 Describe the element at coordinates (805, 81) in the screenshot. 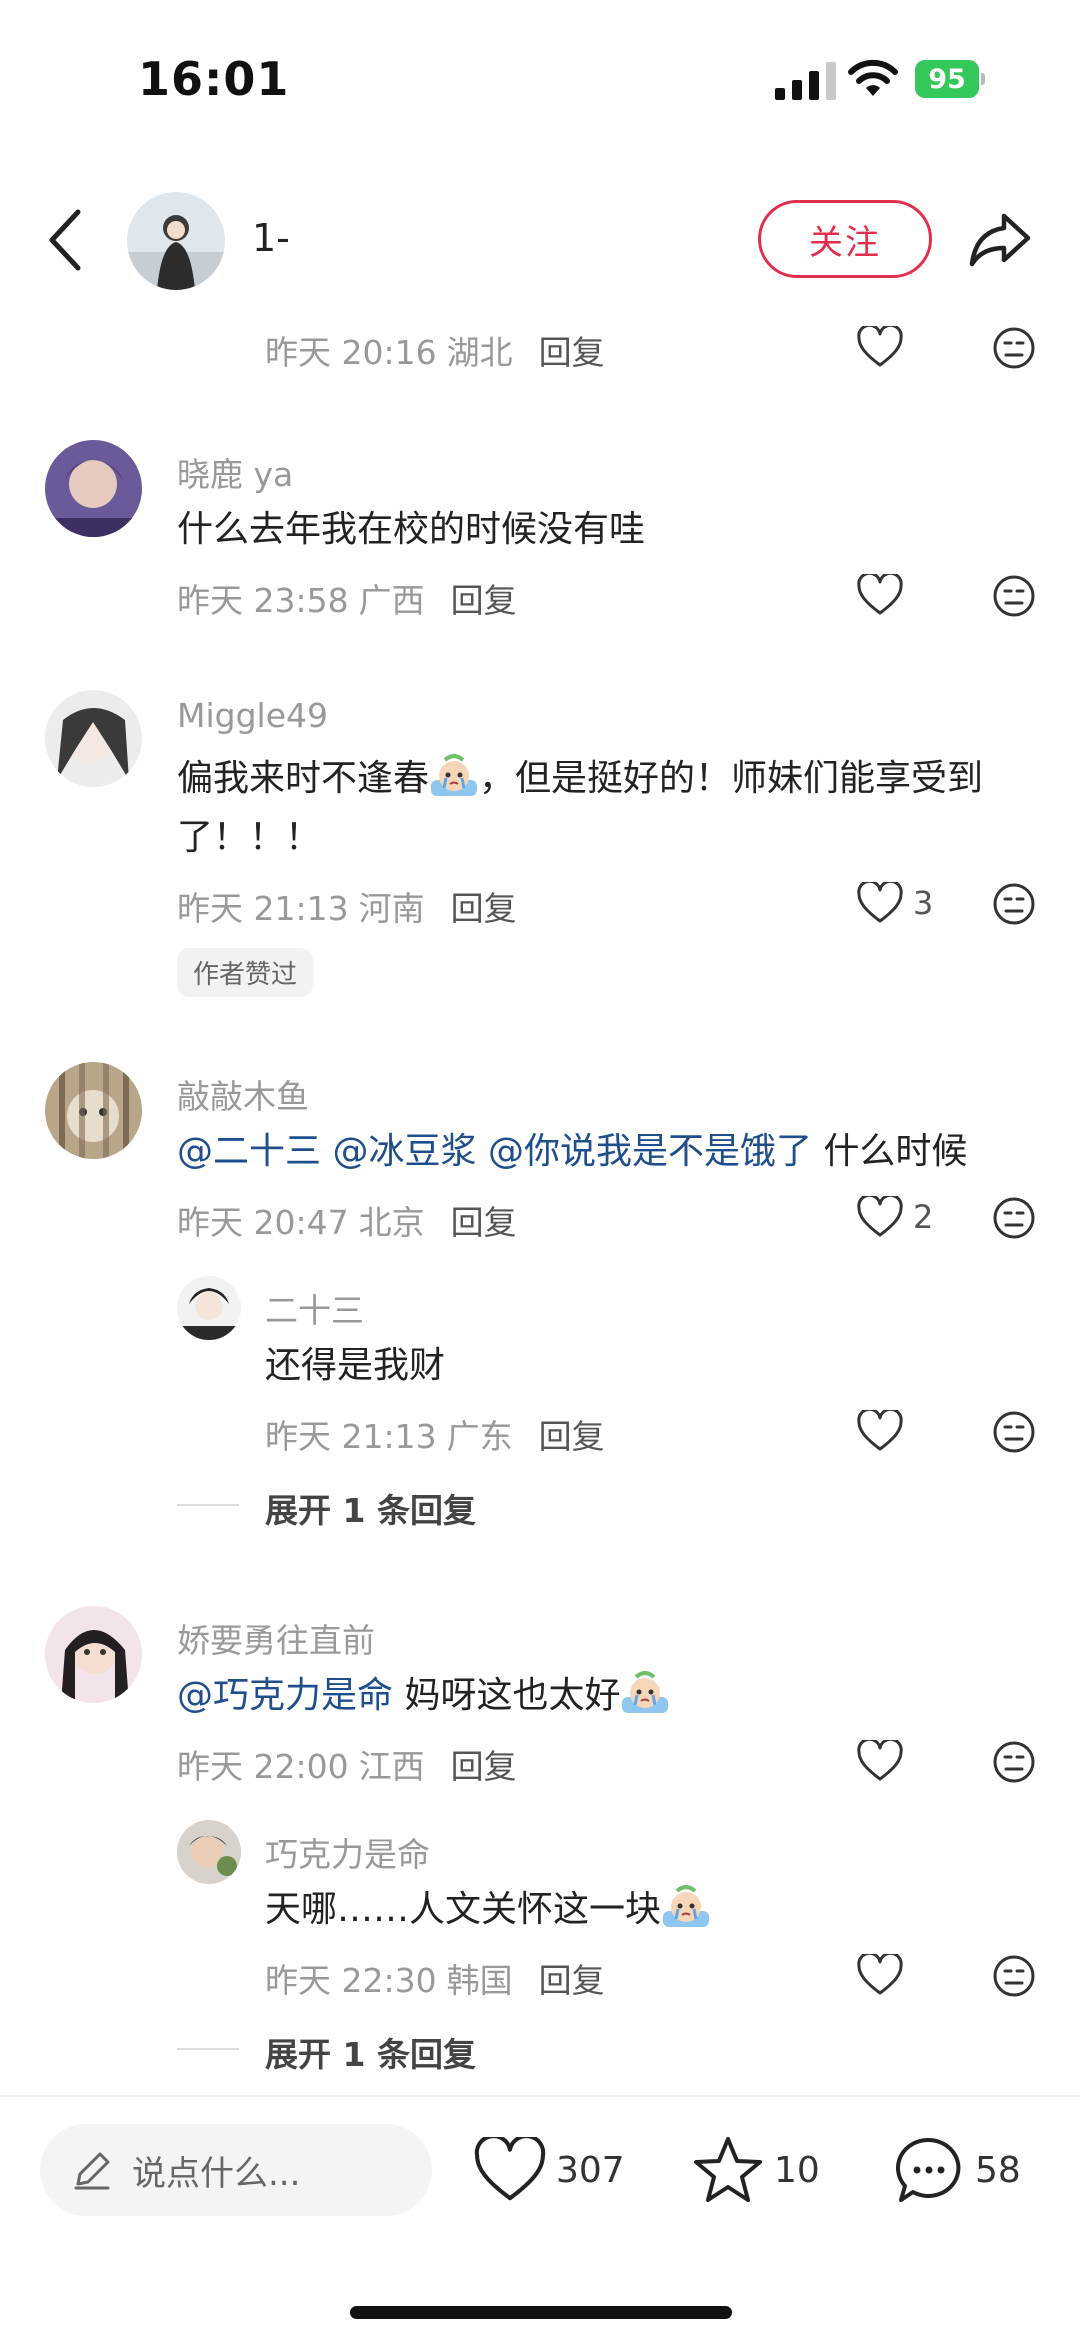

I see `signal-icon` at that location.